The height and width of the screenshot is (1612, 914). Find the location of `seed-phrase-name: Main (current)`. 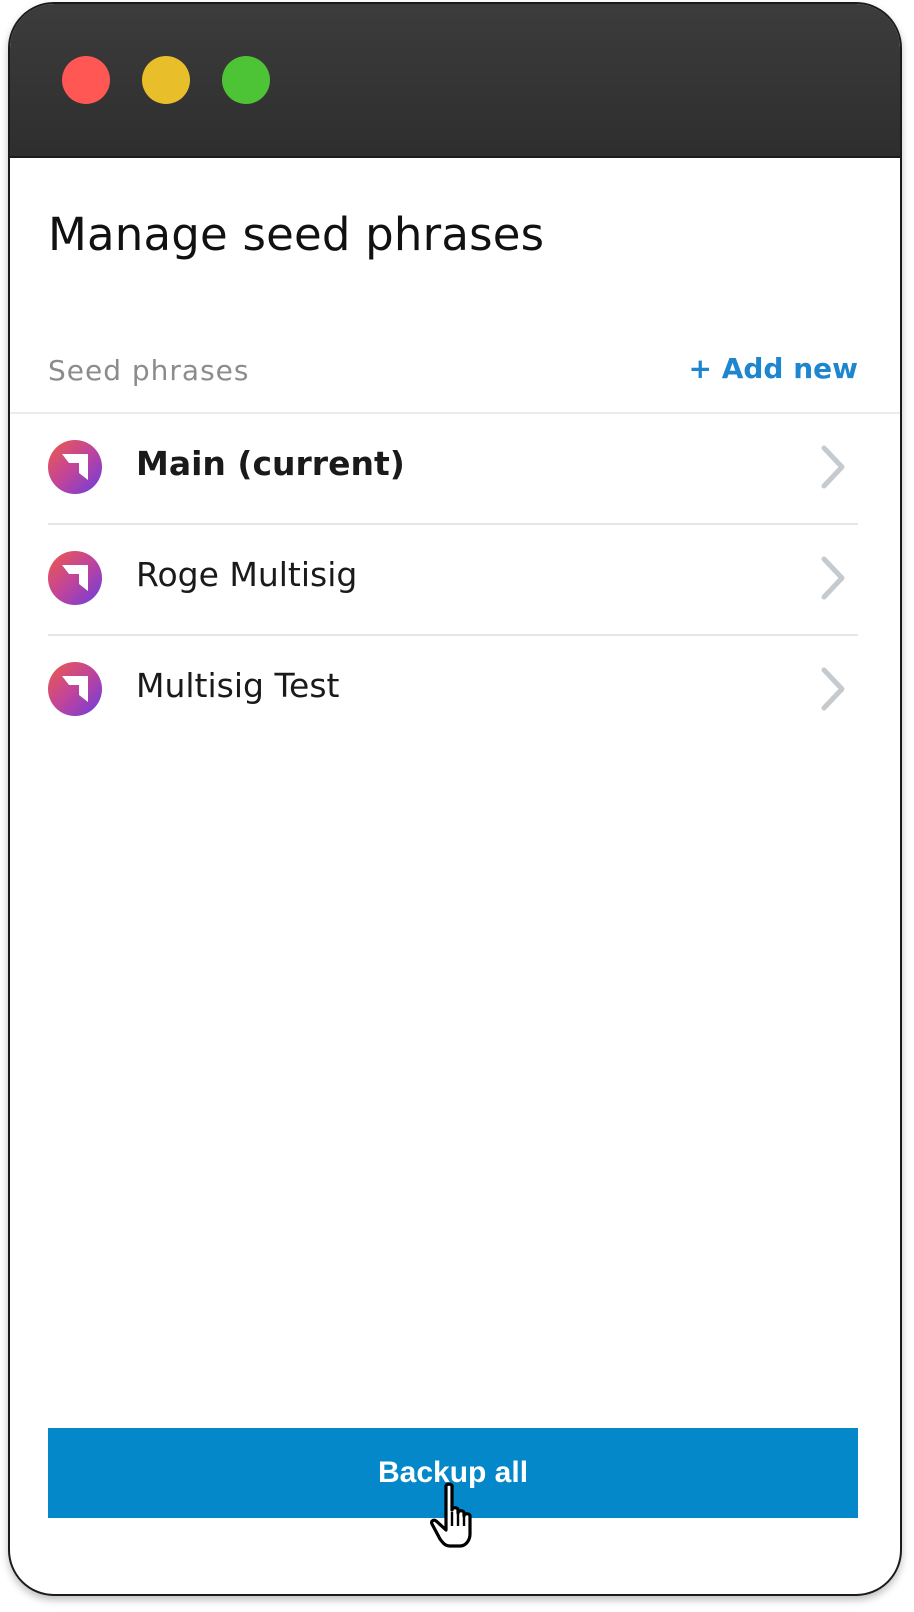

seed-phrase-name: Main (current) is located at coordinates (270, 463).